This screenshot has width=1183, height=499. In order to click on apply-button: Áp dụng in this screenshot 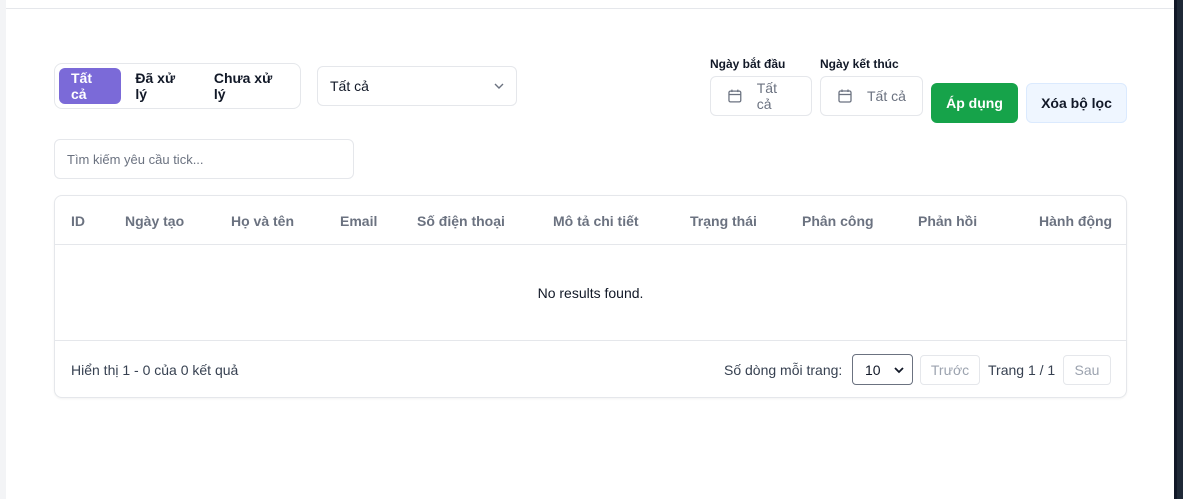, I will do `click(974, 103)`.